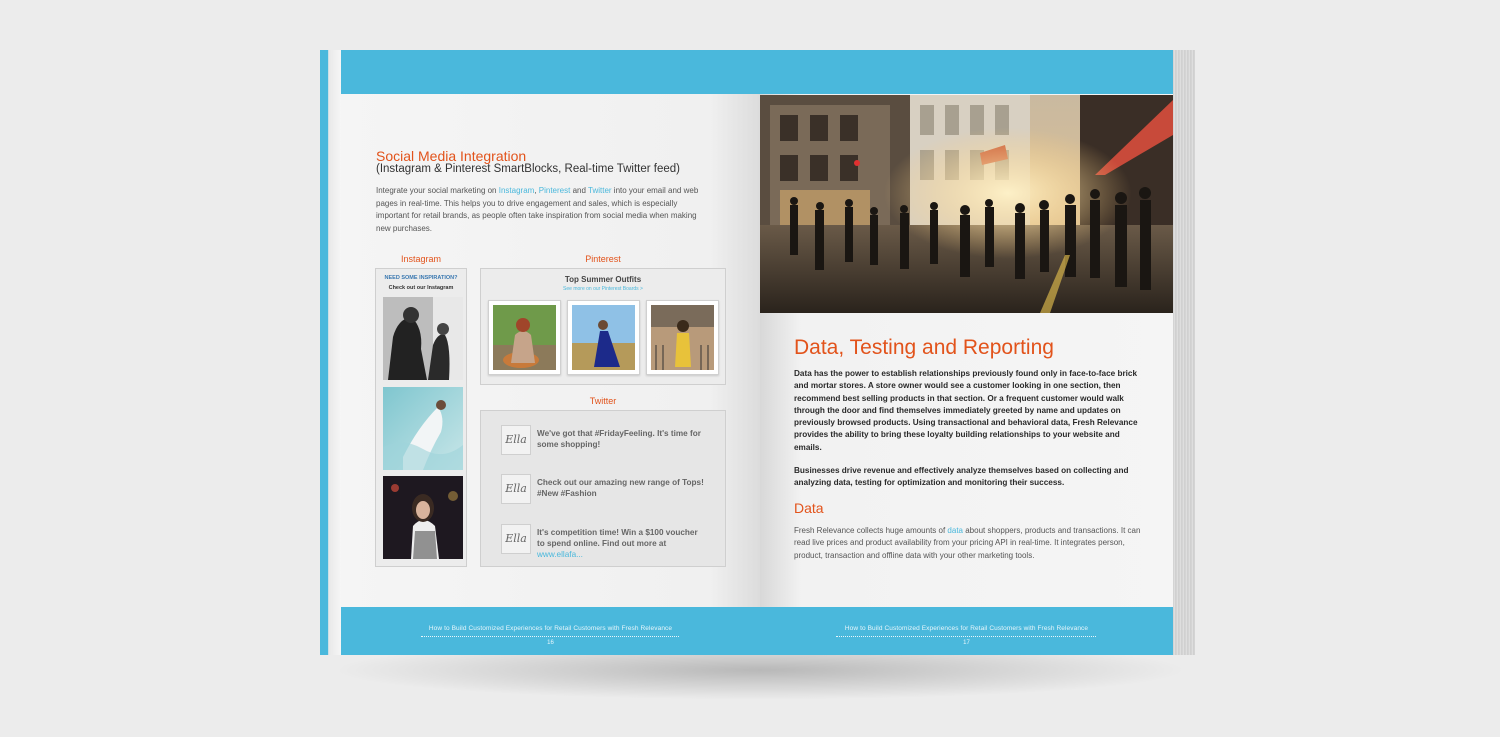 Image resolution: width=1500 pixels, height=737 pixels. I want to click on street-scene-photo, so click(966, 204).